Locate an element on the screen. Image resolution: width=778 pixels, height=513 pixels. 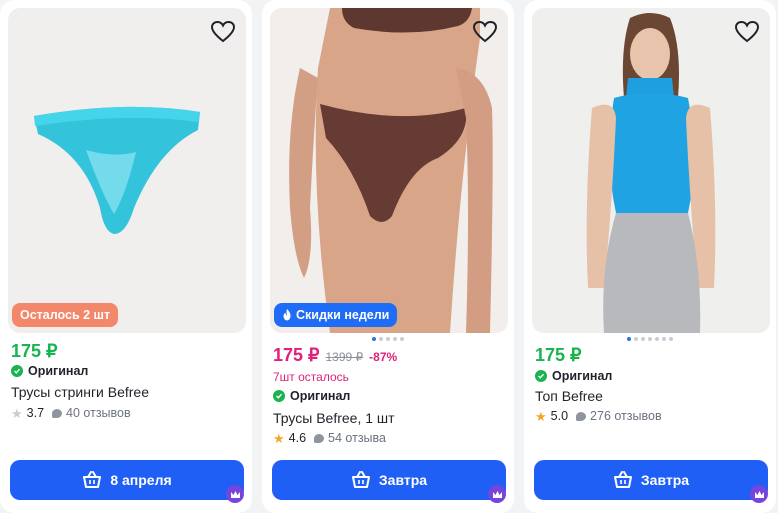
rating: ★ 5.0 276 отзывов is located at coordinates (598, 416).